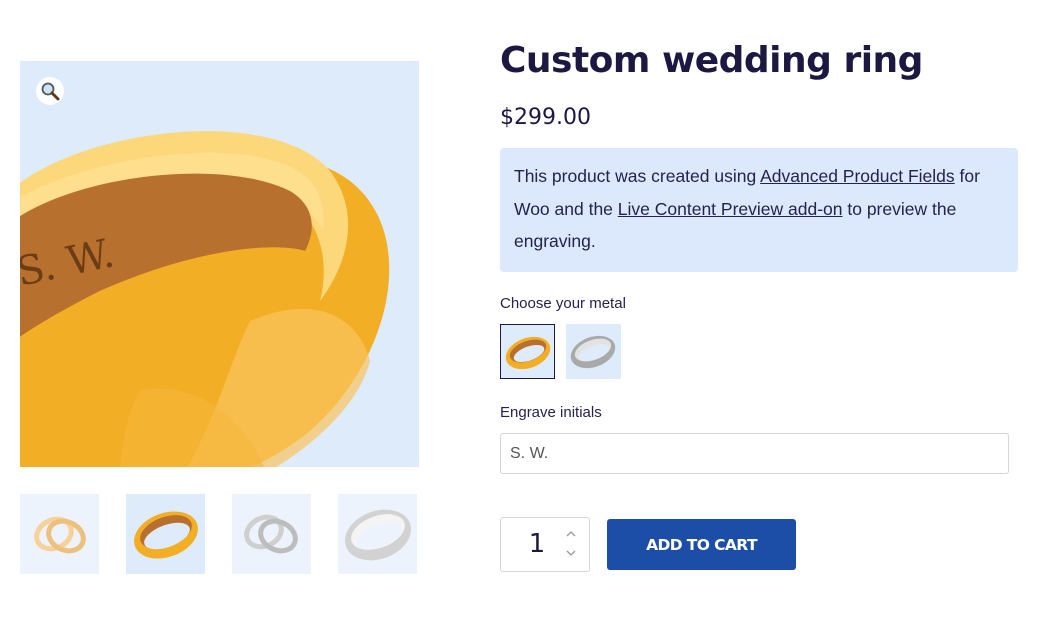  I want to click on product-price: $299.00, so click(545, 117).